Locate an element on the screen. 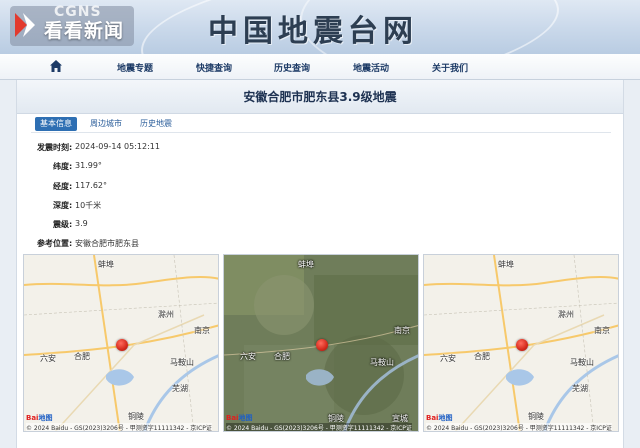  page-title: 安徽合肥市肥东县3.9级地震 is located at coordinates (320, 97).